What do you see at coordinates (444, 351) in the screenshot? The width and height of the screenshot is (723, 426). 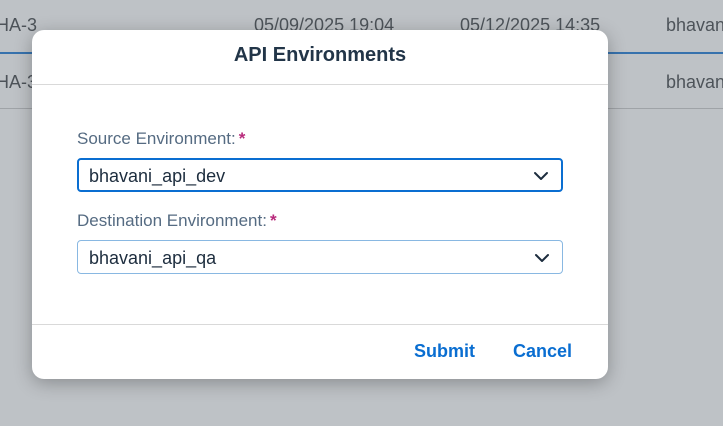 I see `submit-button: Submit` at bounding box center [444, 351].